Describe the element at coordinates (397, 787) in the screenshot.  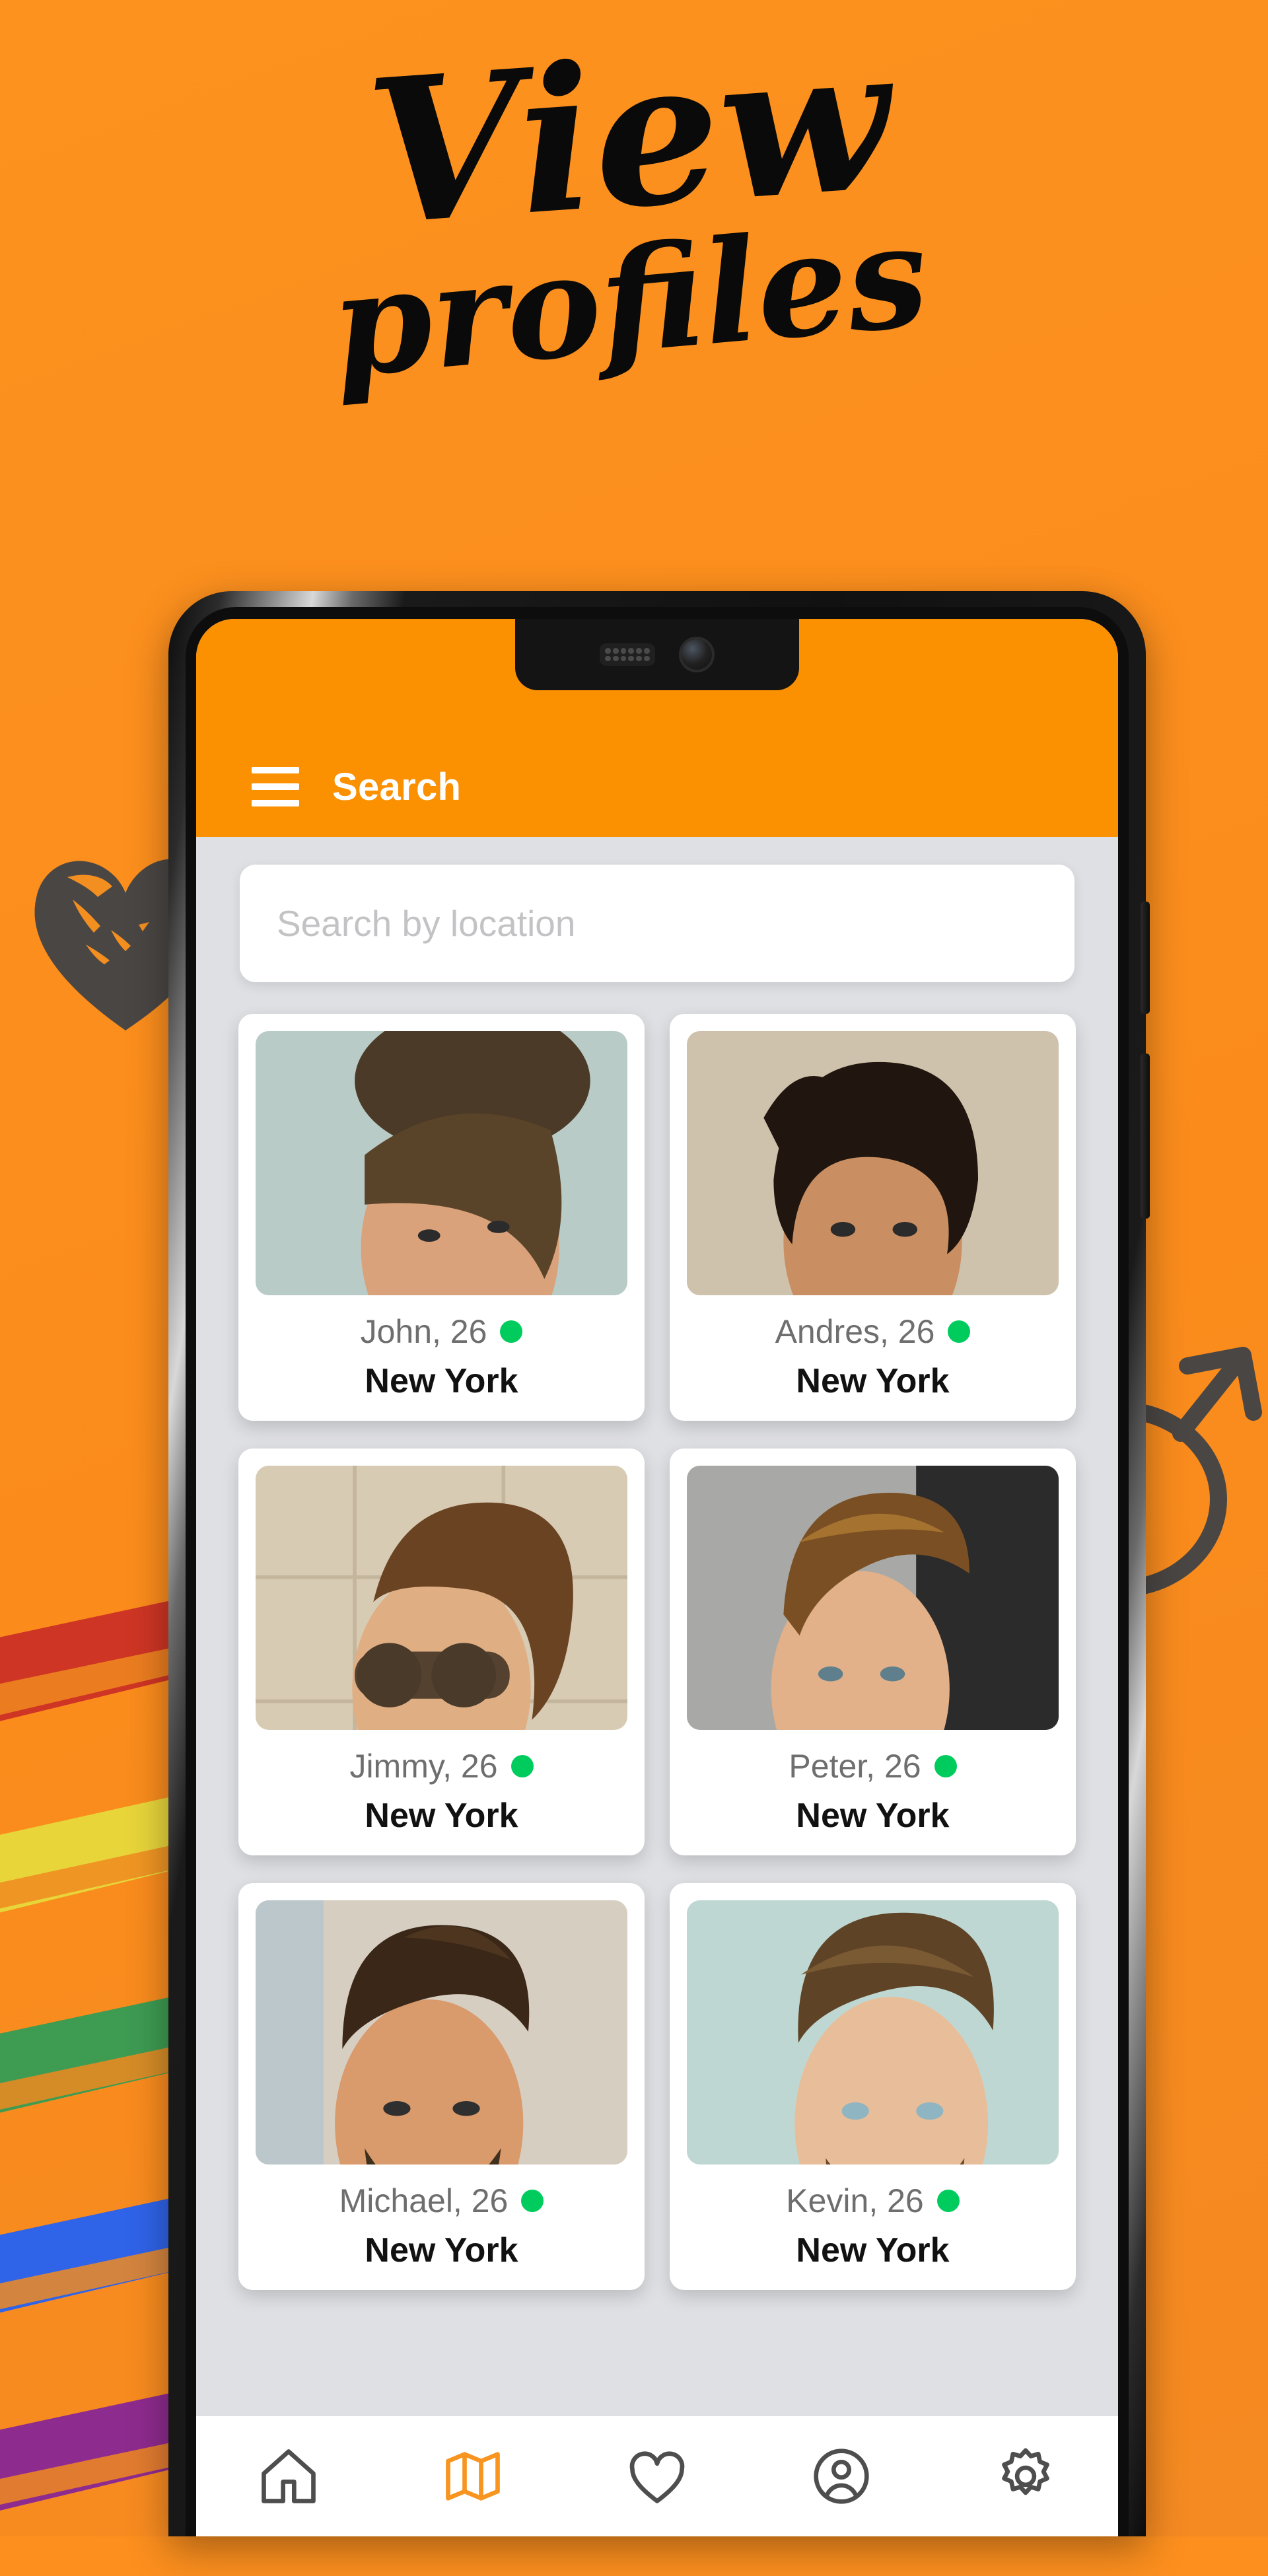
I see `app-bar-title: Search` at that location.